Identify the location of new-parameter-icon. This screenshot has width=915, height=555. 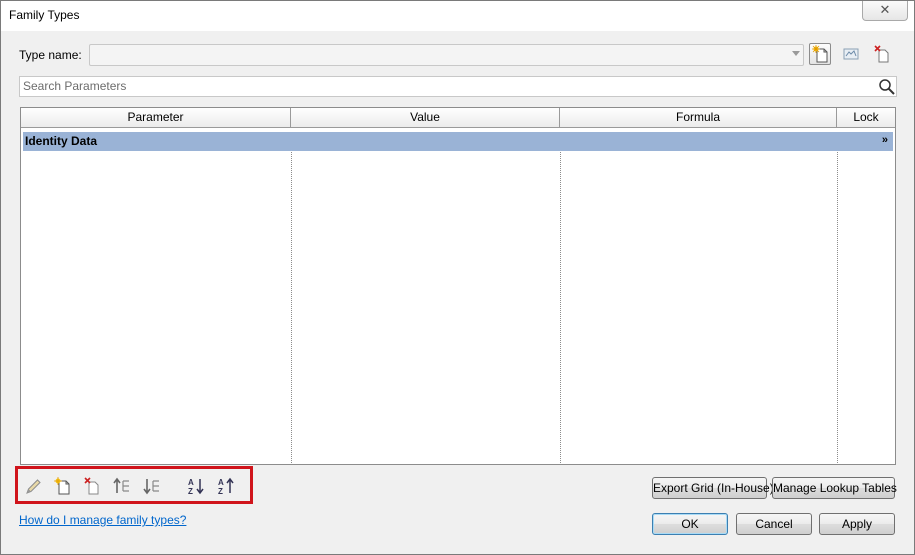
(62, 486).